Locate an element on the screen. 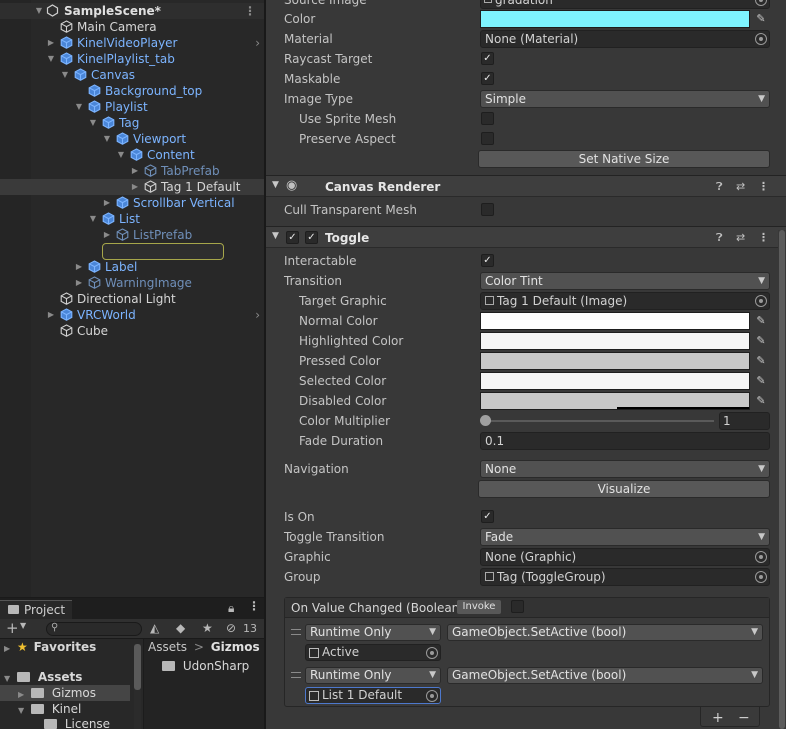 This screenshot has width=786, height=729. fade-duration-input: 0.1 is located at coordinates (625, 441).